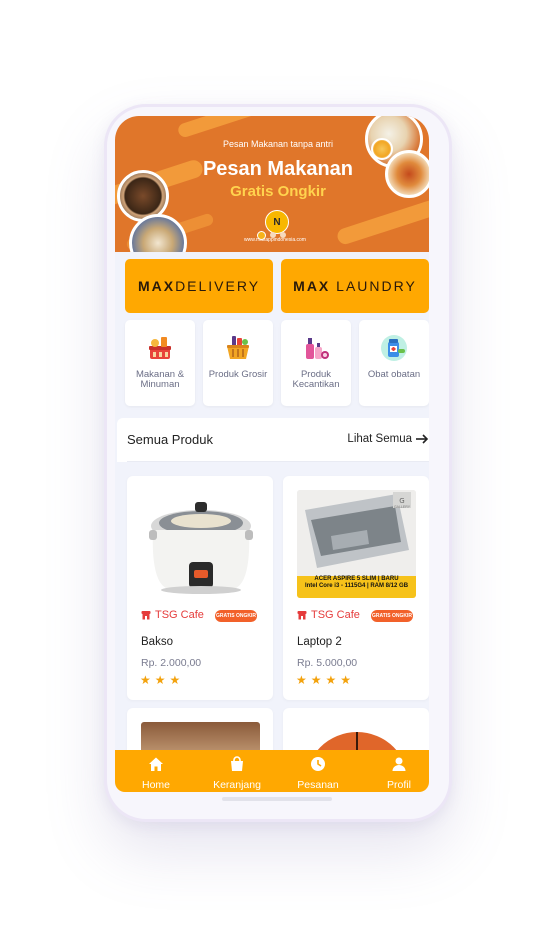 The height and width of the screenshot is (927, 557). What do you see at coordinates (326, 680) in the screenshot?
I see `rating-stars: ★★★★` at bounding box center [326, 680].